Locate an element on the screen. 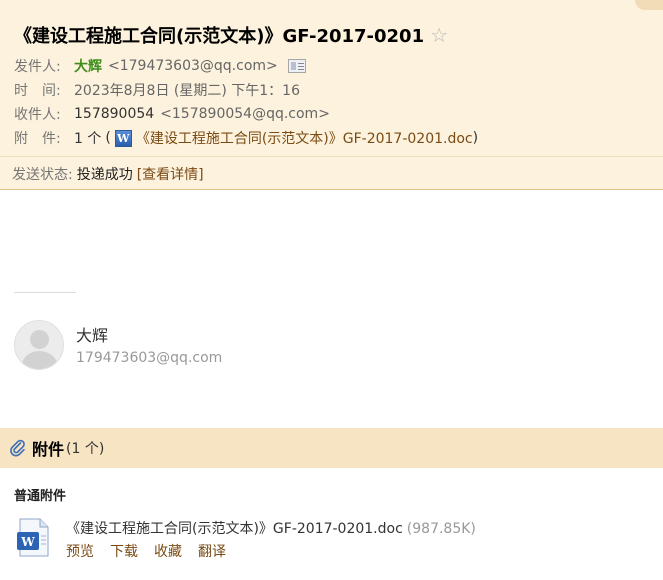  favorite-link: 收藏 is located at coordinates (168, 551).